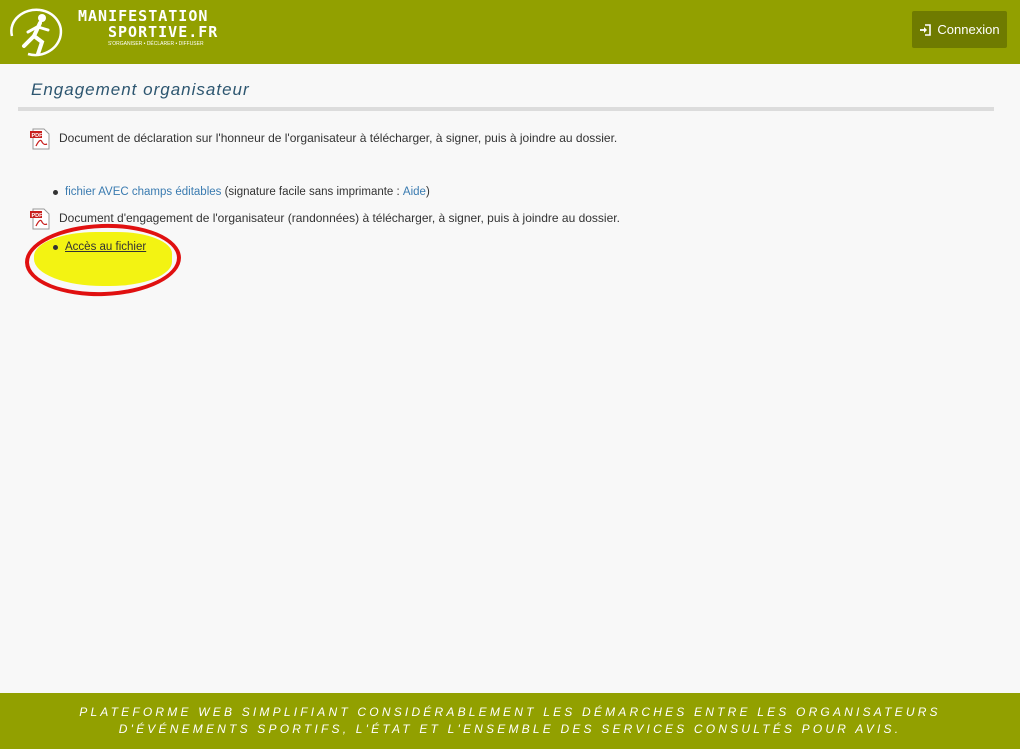  I want to click on title-divider, so click(506, 109).